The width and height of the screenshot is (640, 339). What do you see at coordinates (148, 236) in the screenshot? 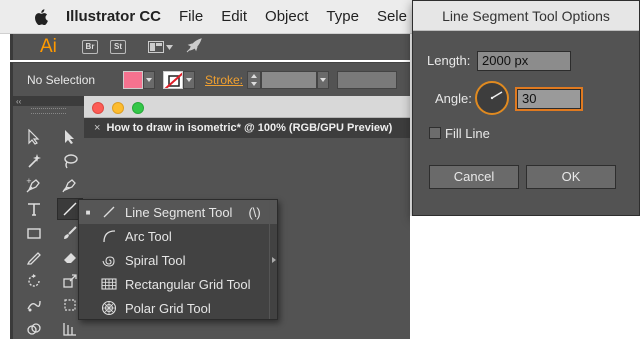
I see `flyout-item-label: Arc Tool` at bounding box center [148, 236].